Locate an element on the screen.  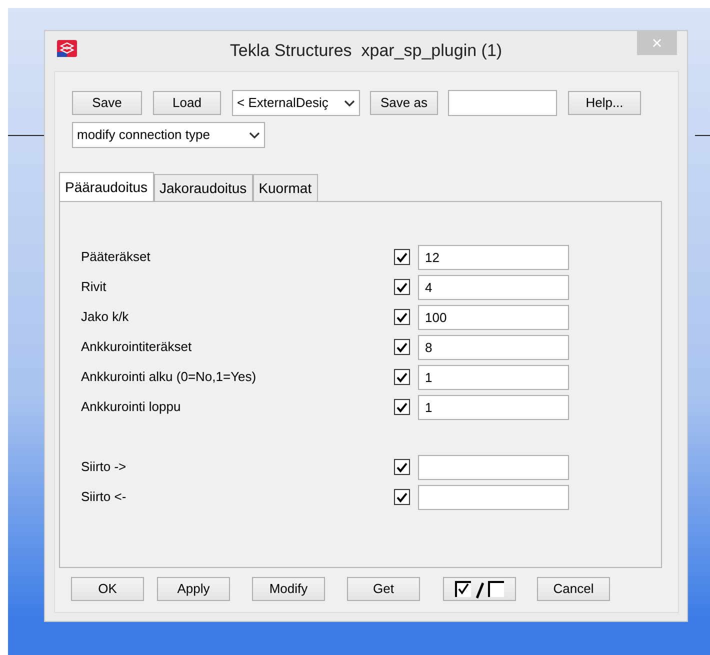
value-field: 8 is located at coordinates (493, 347).